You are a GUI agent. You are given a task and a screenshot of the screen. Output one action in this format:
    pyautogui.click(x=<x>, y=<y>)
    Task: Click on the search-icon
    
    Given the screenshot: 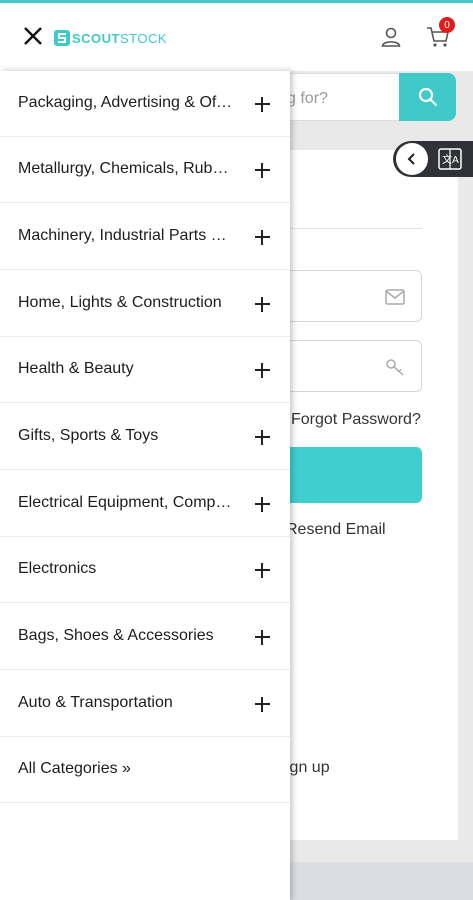 What is the action you would take?
    pyautogui.click(x=427, y=97)
    